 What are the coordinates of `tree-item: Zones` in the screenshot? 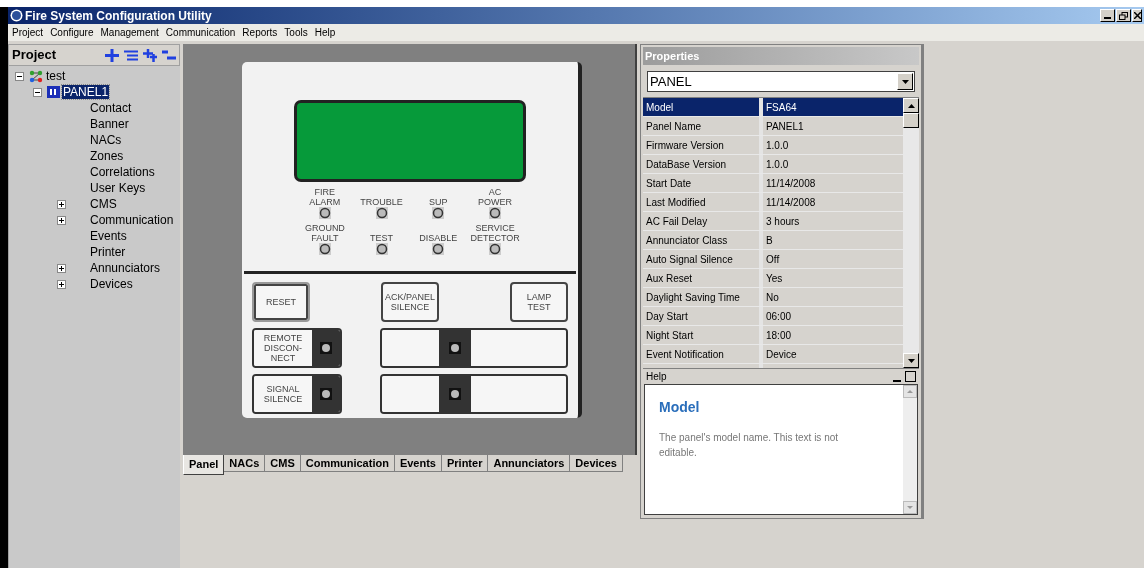 It's located at (107, 156).